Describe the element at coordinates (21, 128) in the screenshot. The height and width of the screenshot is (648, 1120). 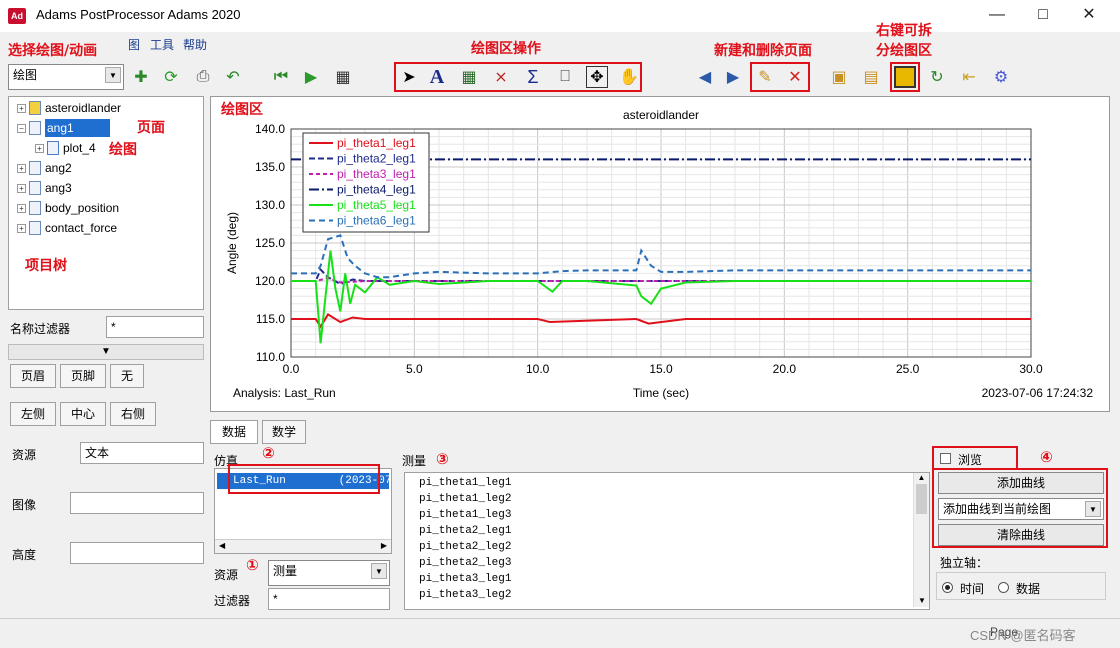
I see `collapse-icon: −` at that location.